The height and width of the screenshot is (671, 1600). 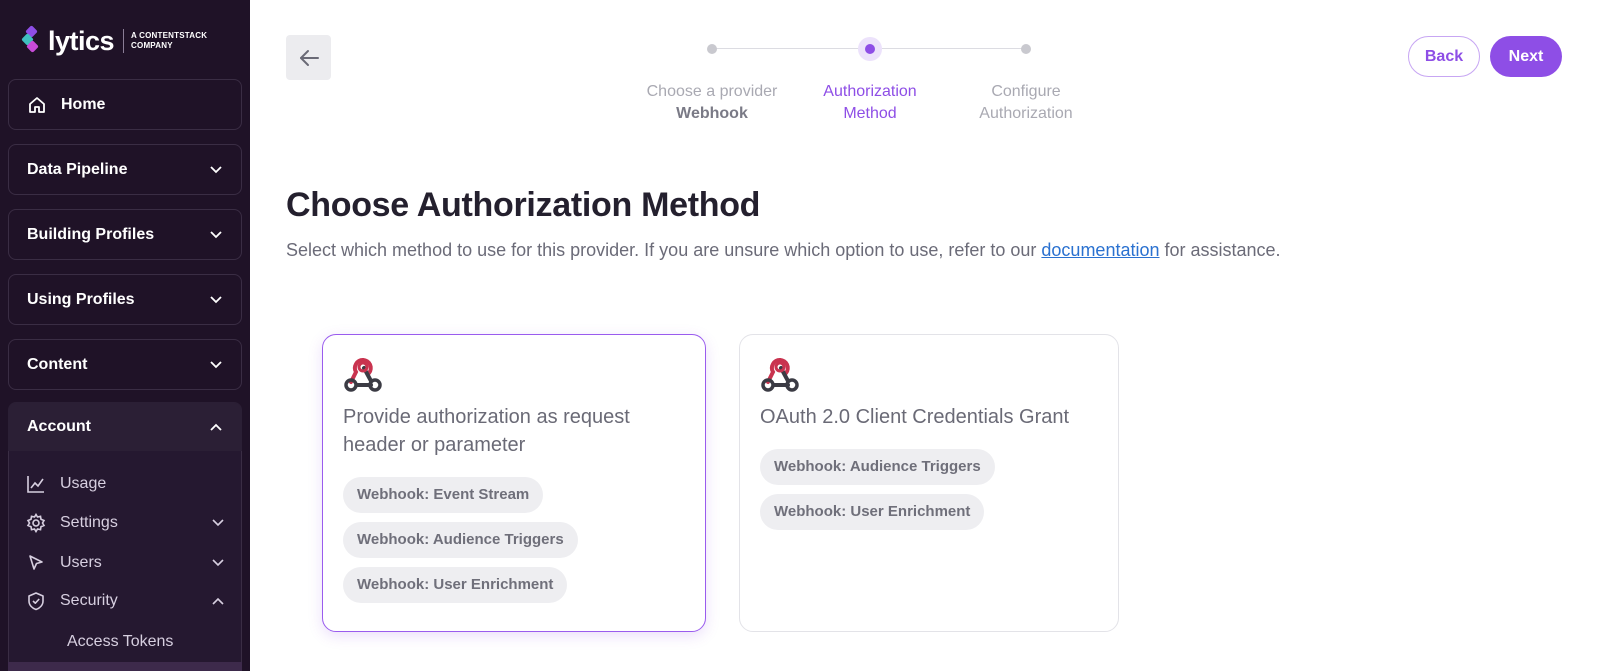 I want to click on sidebar-active-item, so click(x=125, y=666).